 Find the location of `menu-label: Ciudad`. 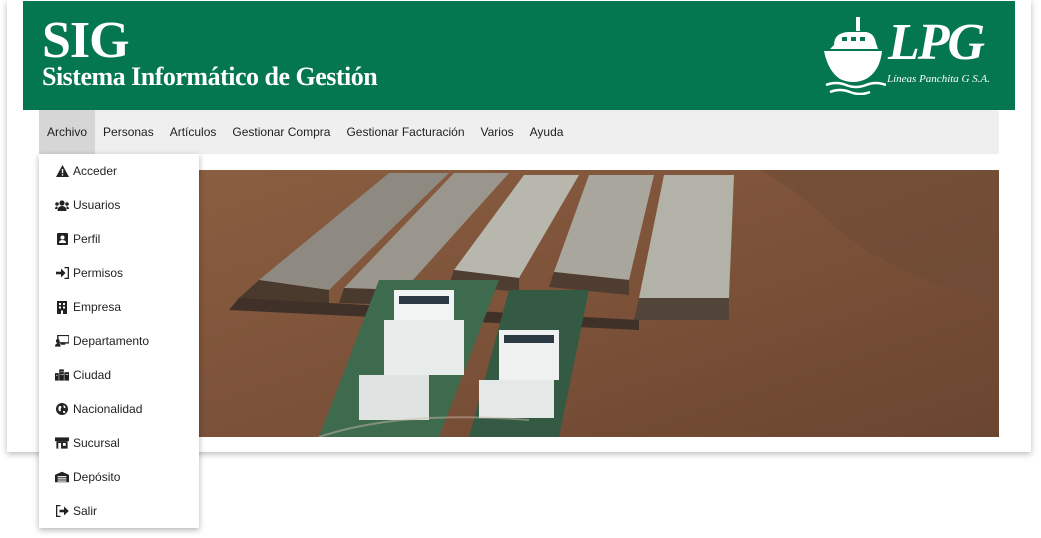

menu-label: Ciudad is located at coordinates (92, 375).